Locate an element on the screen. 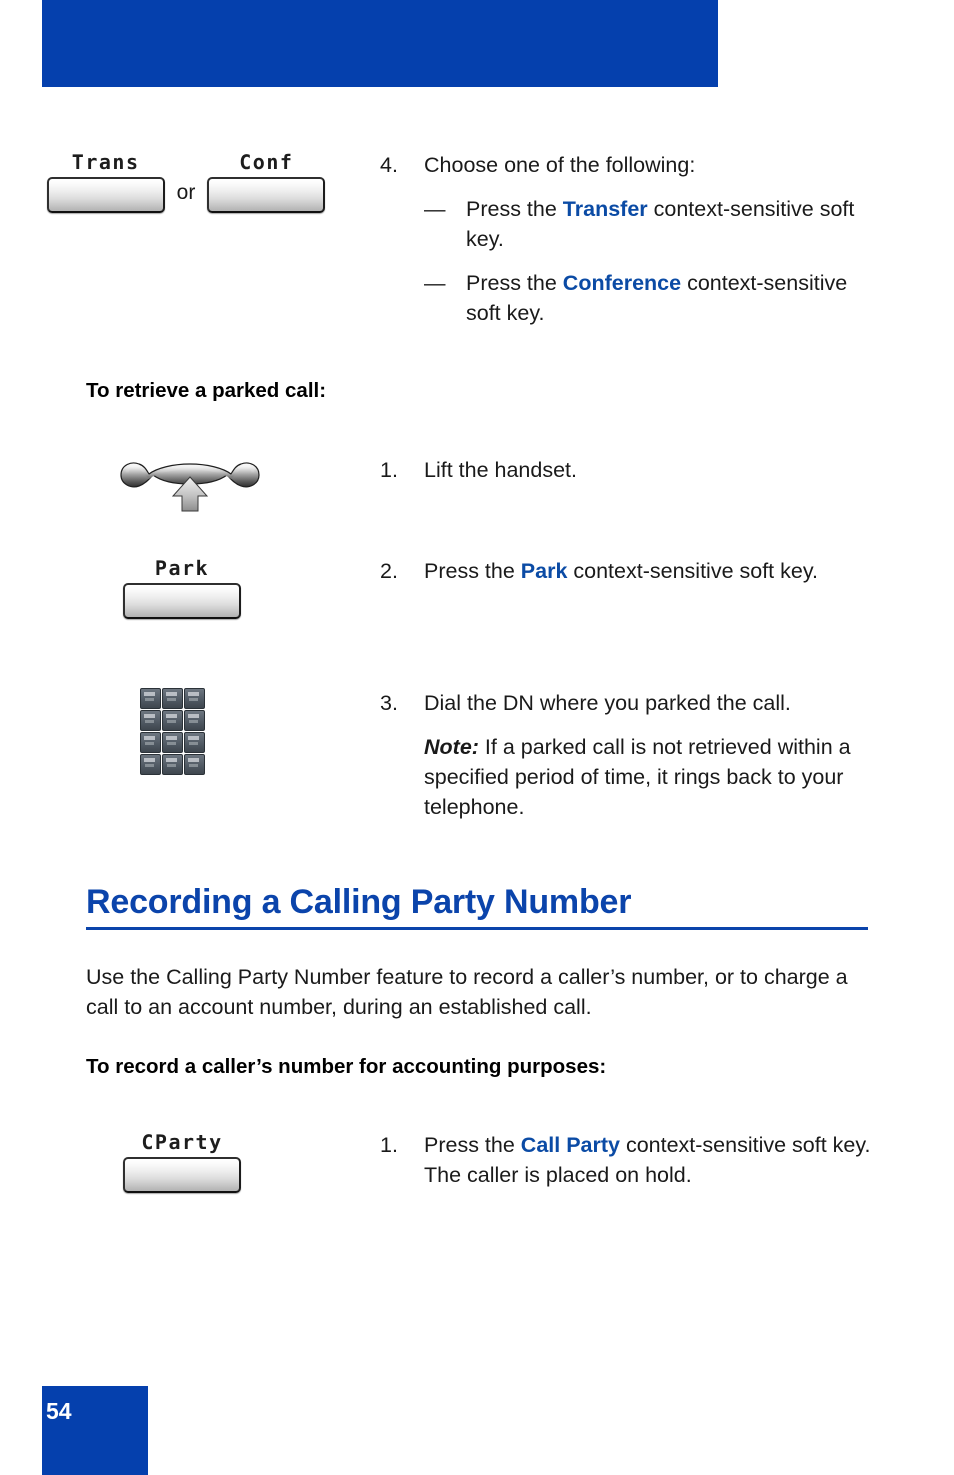  recording-section-heading-group: Recording a Calling Party Number is located at coordinates (477, 905).